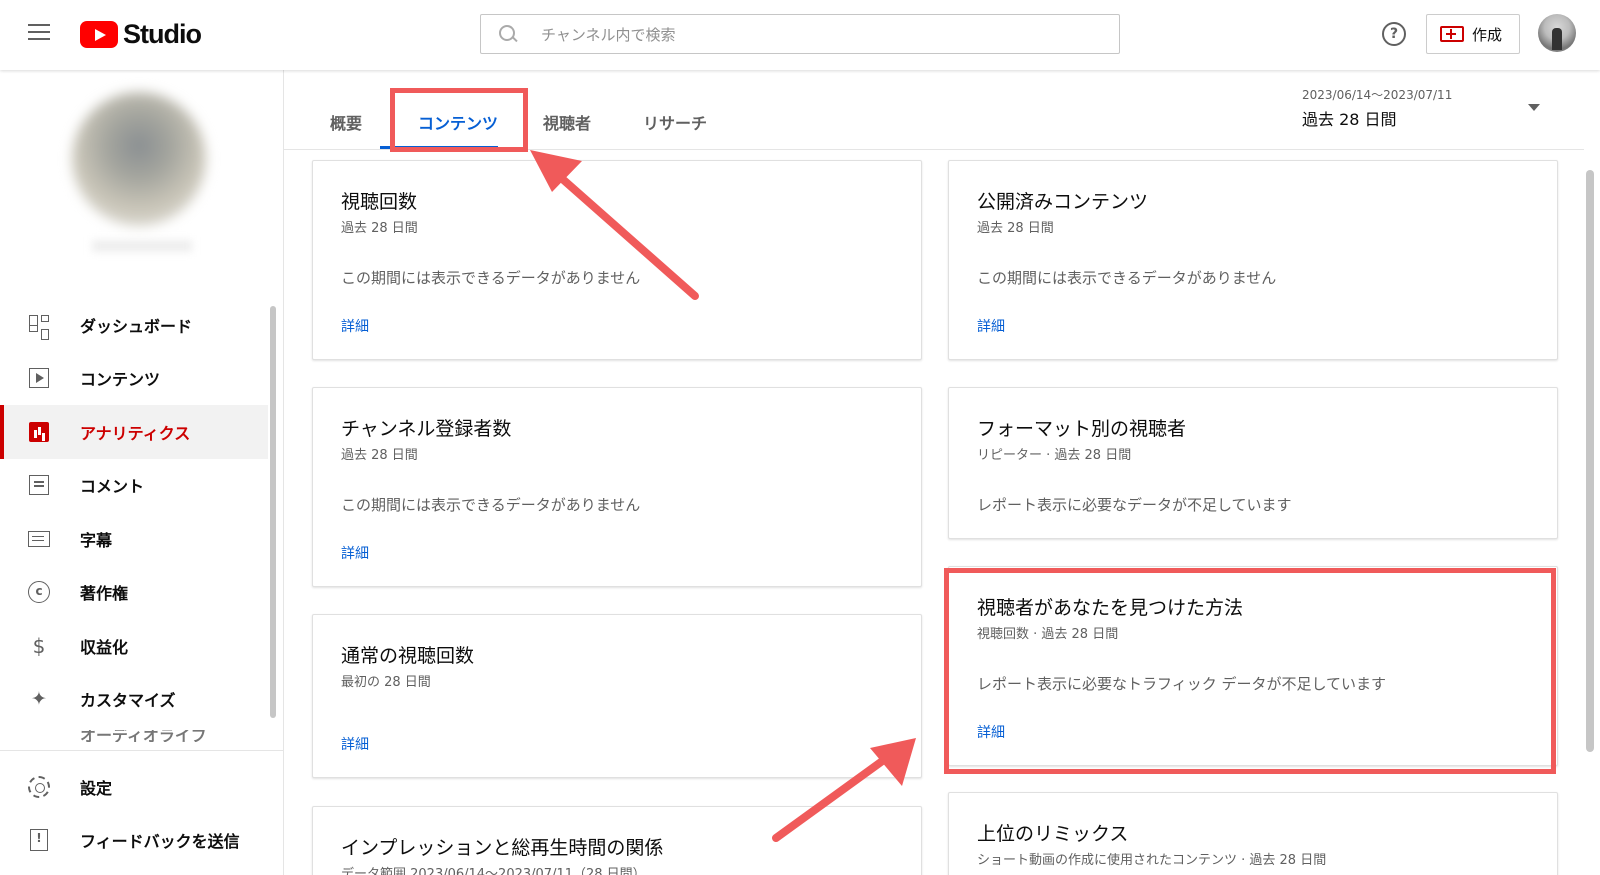 The width and height of the screenshot is (1600, 875). I want to click on sidebar-item-dashboard: ダッシュボード, so click(134, 325).